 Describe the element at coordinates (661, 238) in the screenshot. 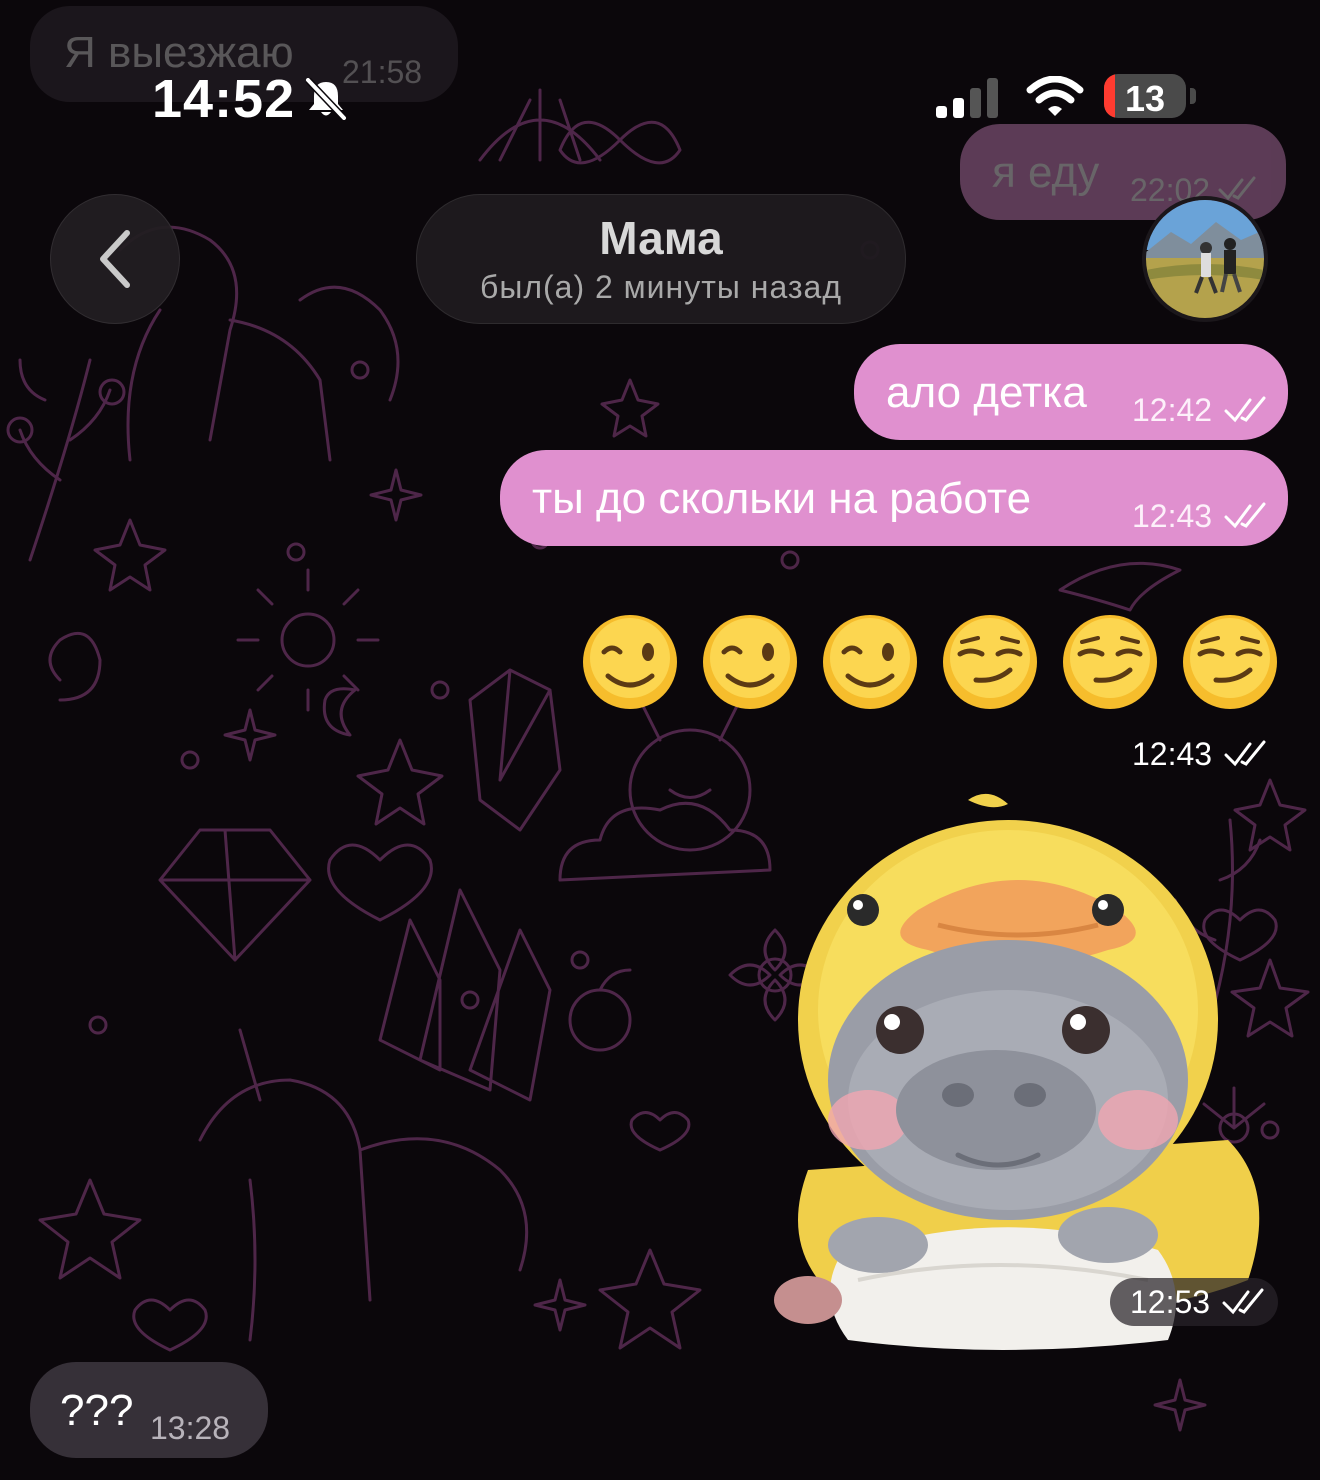

I see `chat-title: Мама` at that location.